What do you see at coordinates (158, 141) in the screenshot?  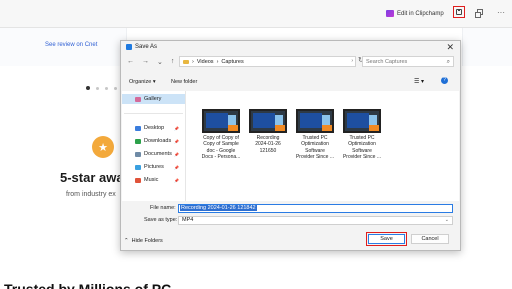 I see `nav-item-label: Downloads` at bounding box center [158, 141].